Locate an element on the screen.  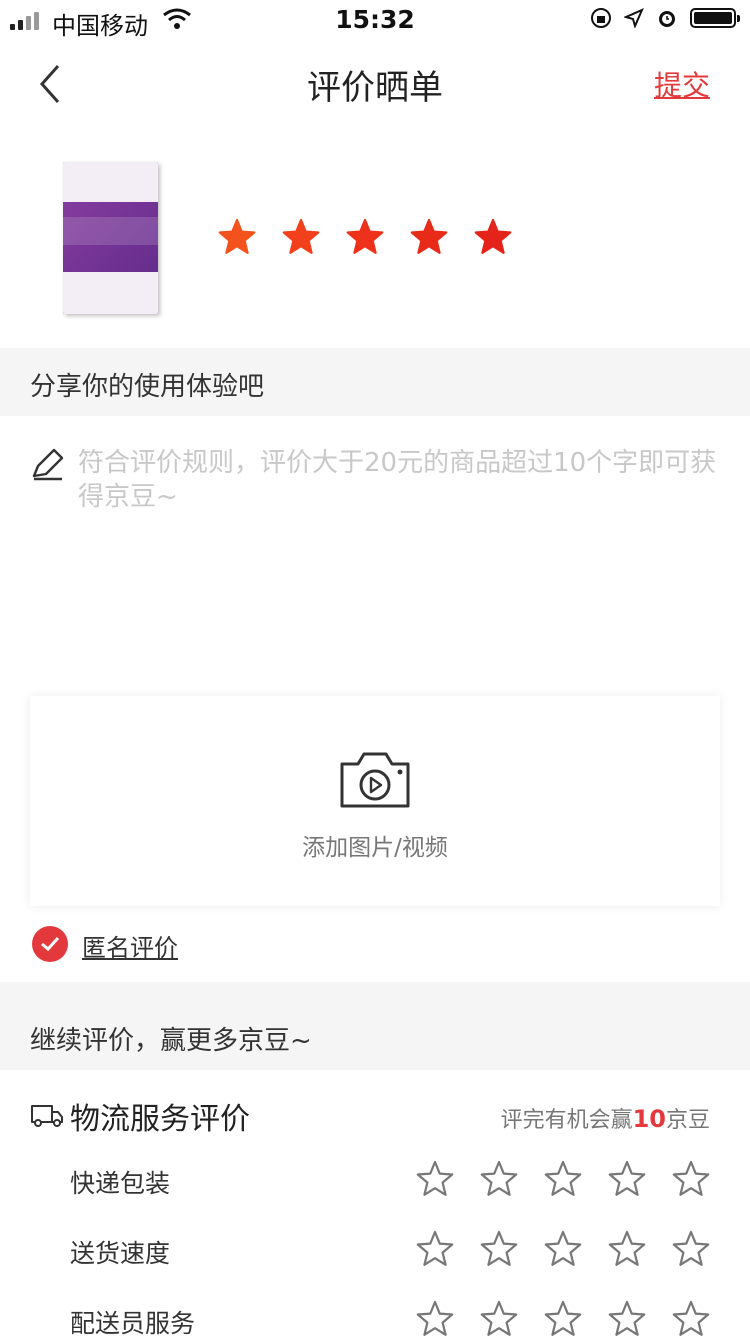
truck-icon is located at coordinates (47, 1117).